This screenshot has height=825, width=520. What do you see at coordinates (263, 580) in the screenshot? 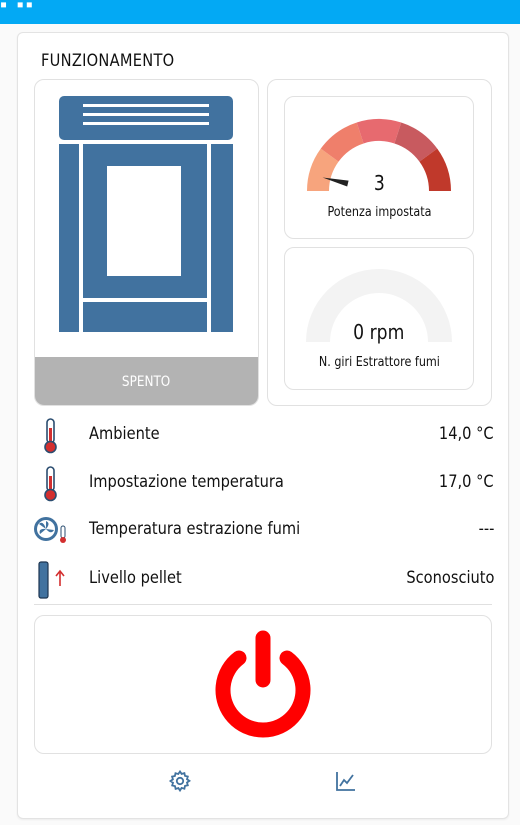
I see `row-pellet-level: Livello pellet Sconosciuto` at bounding box center [263, 580].